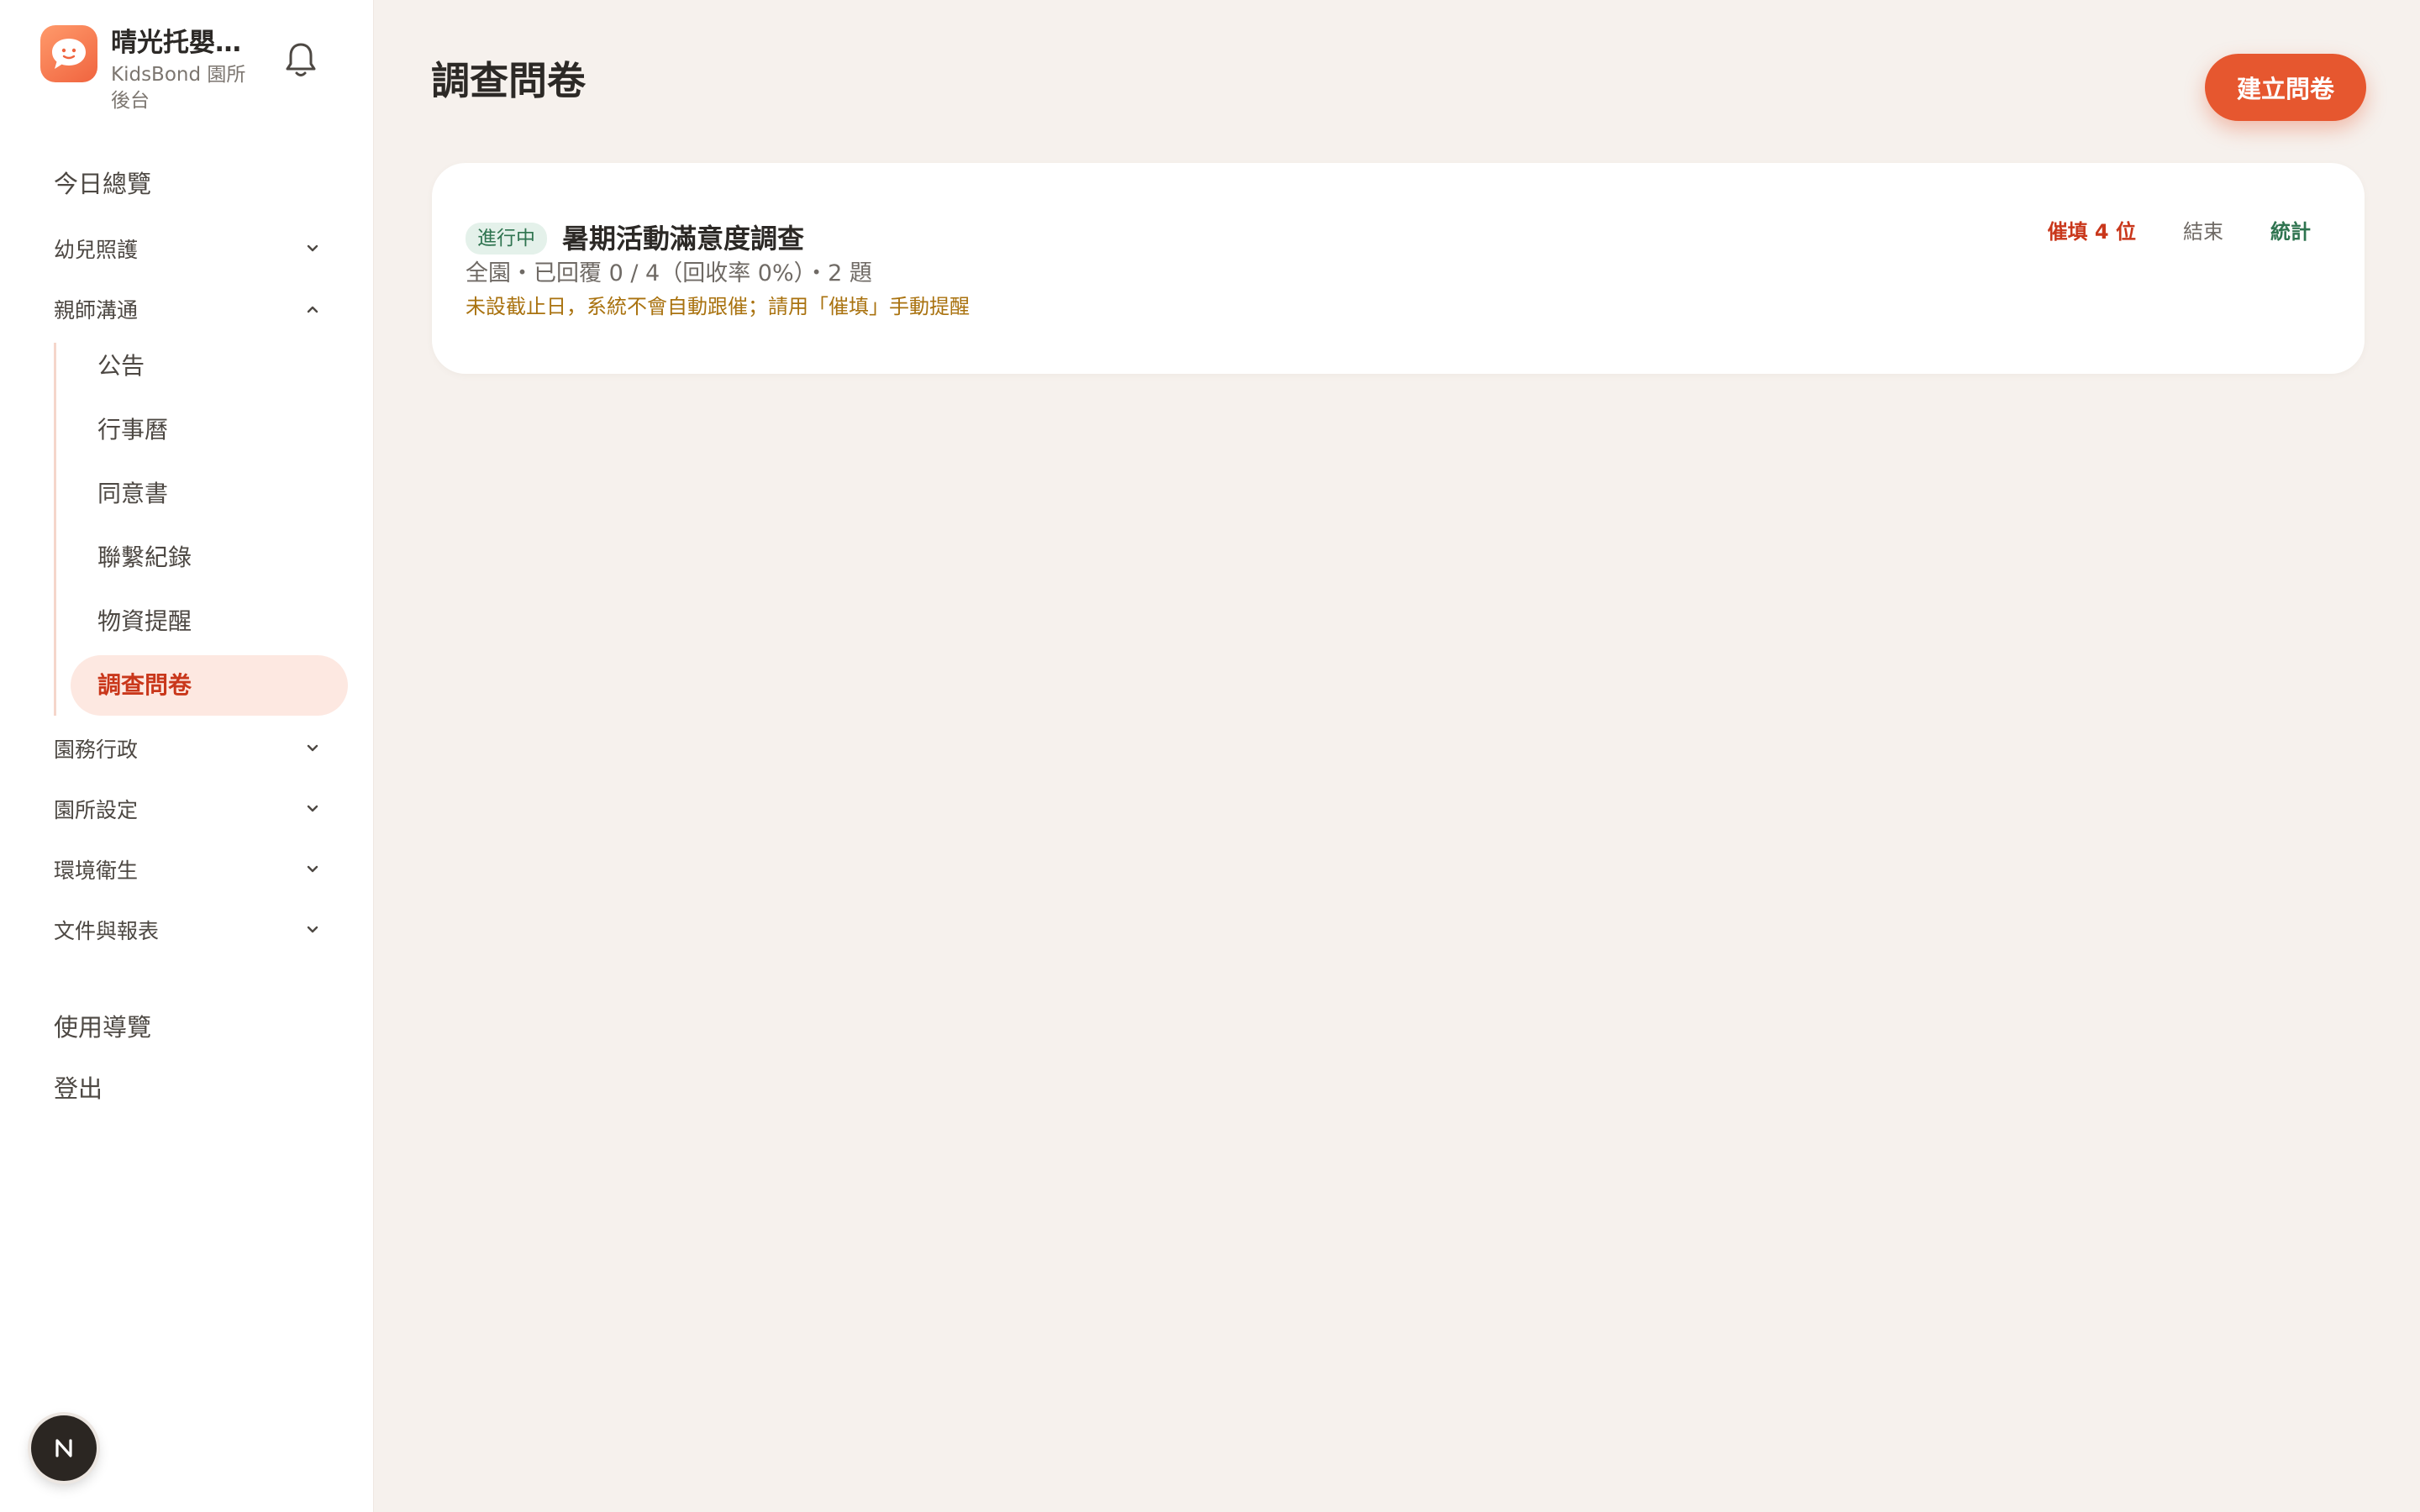  I want to click on nav-guide: 使用導覽, so click(102, 1027).